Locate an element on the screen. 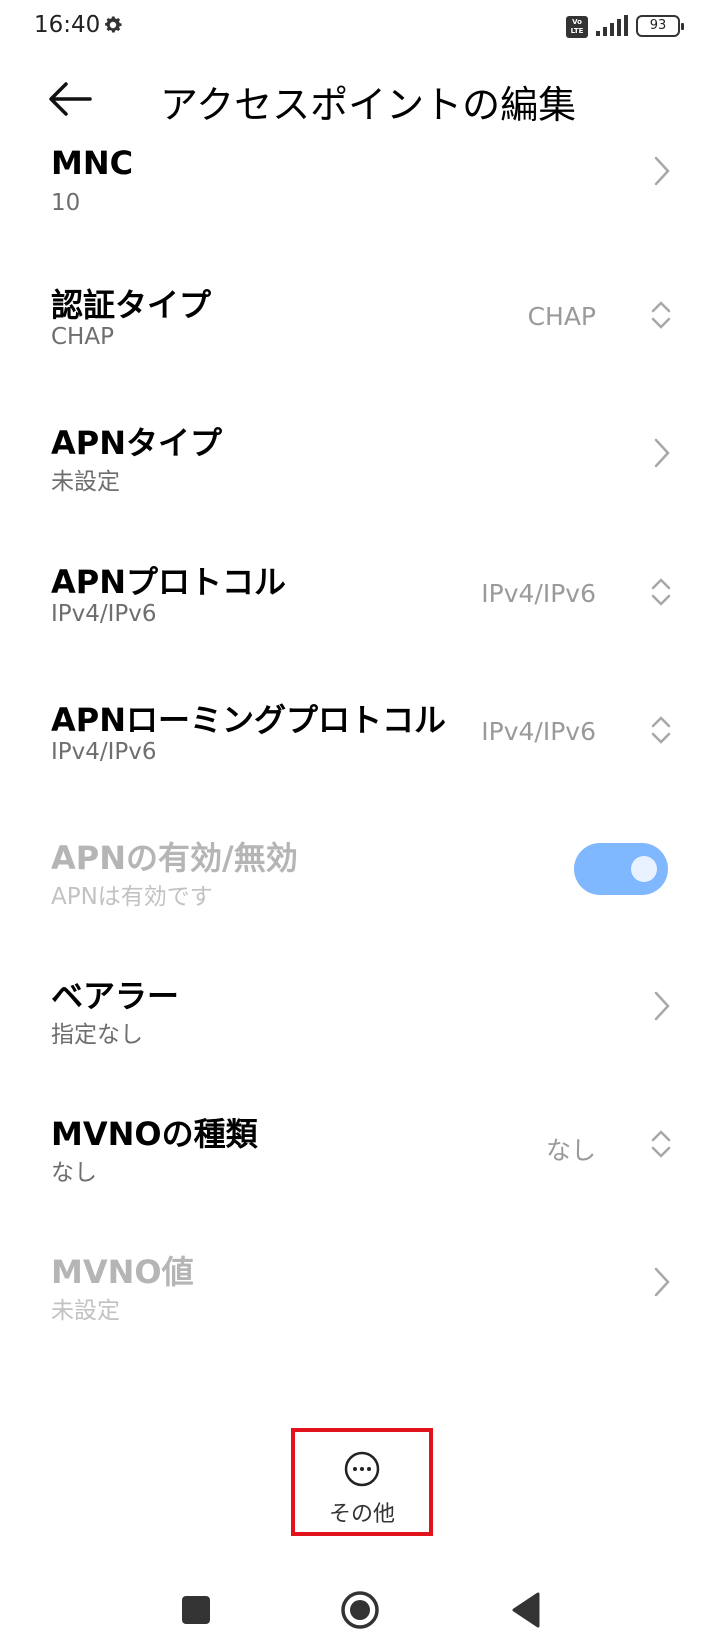 This screenshot has height=1650, width=720. apn-enable-toggle is located at coordinates (621, 869).